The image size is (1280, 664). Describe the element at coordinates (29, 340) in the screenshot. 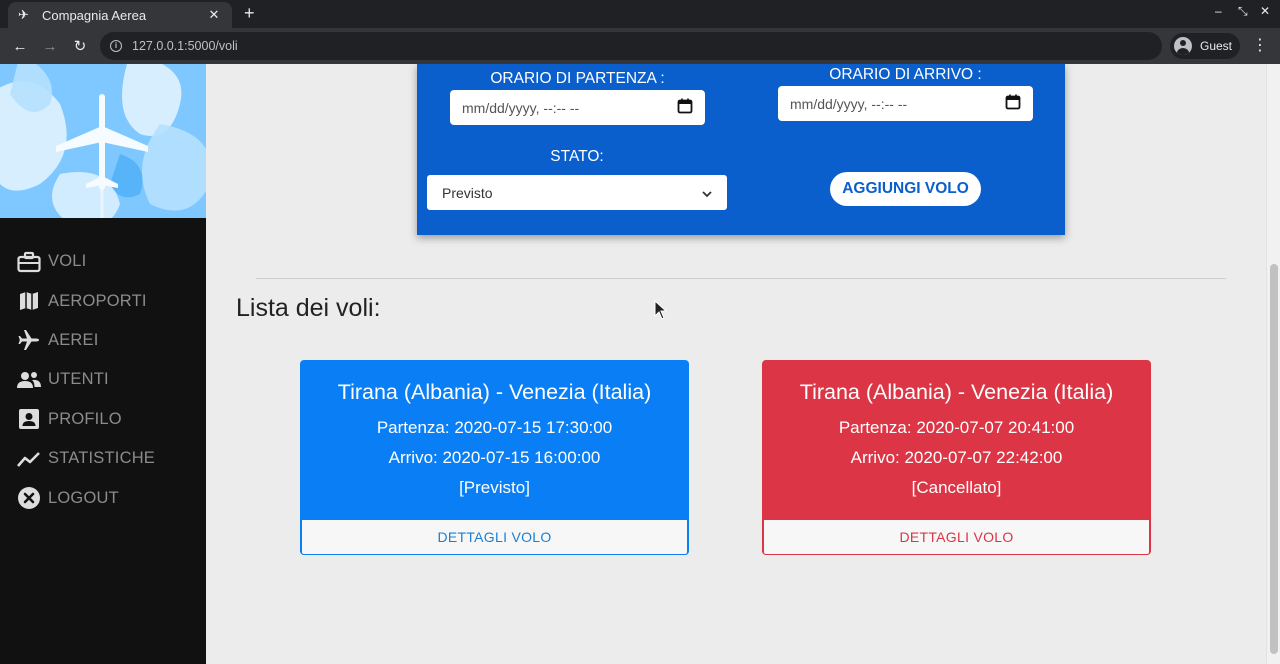

I see `plane-icon` at that location.